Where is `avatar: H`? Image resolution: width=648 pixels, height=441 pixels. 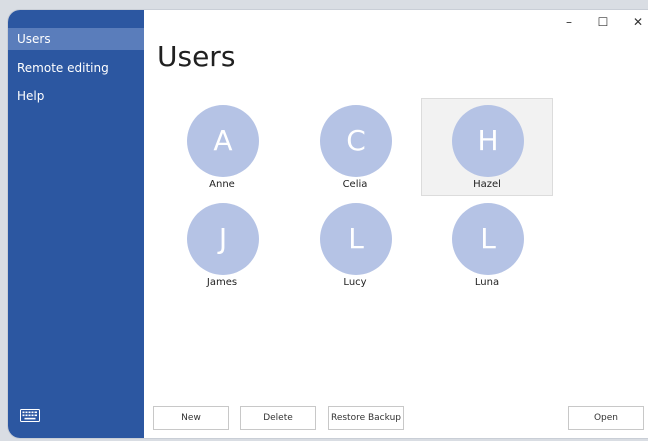 avatar: H is located at coordinates (488, 141).